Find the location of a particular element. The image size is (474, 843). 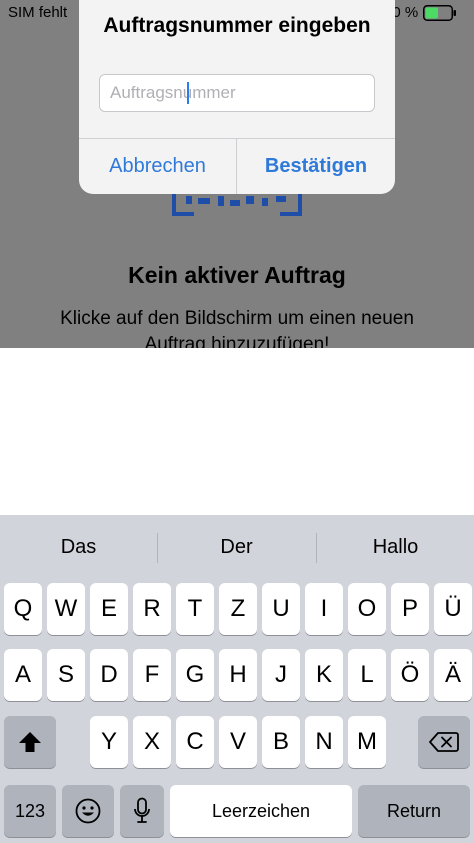

numbers-key: 123 is located at coordinates (30, 811).